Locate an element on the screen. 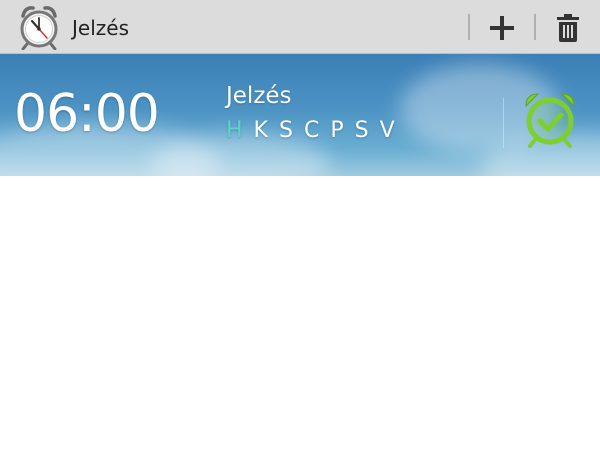 Image resolution: width=600 pixels, height=452 pixels. alarm-label: Jelzés is located at coordinates (259, 96).